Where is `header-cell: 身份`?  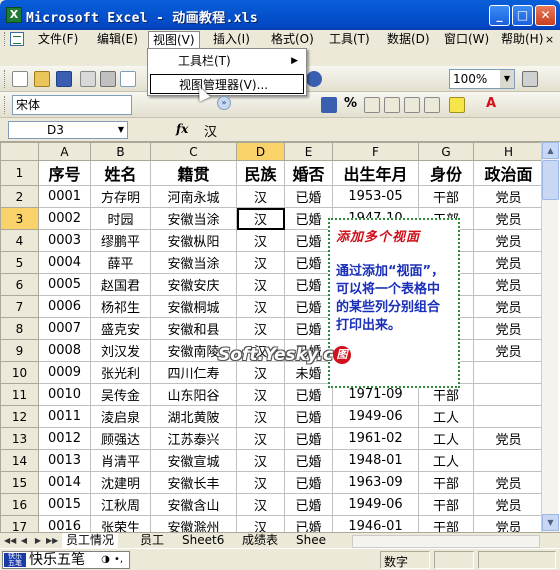
header-cell: 身份 is located at coordinates (446, 173).